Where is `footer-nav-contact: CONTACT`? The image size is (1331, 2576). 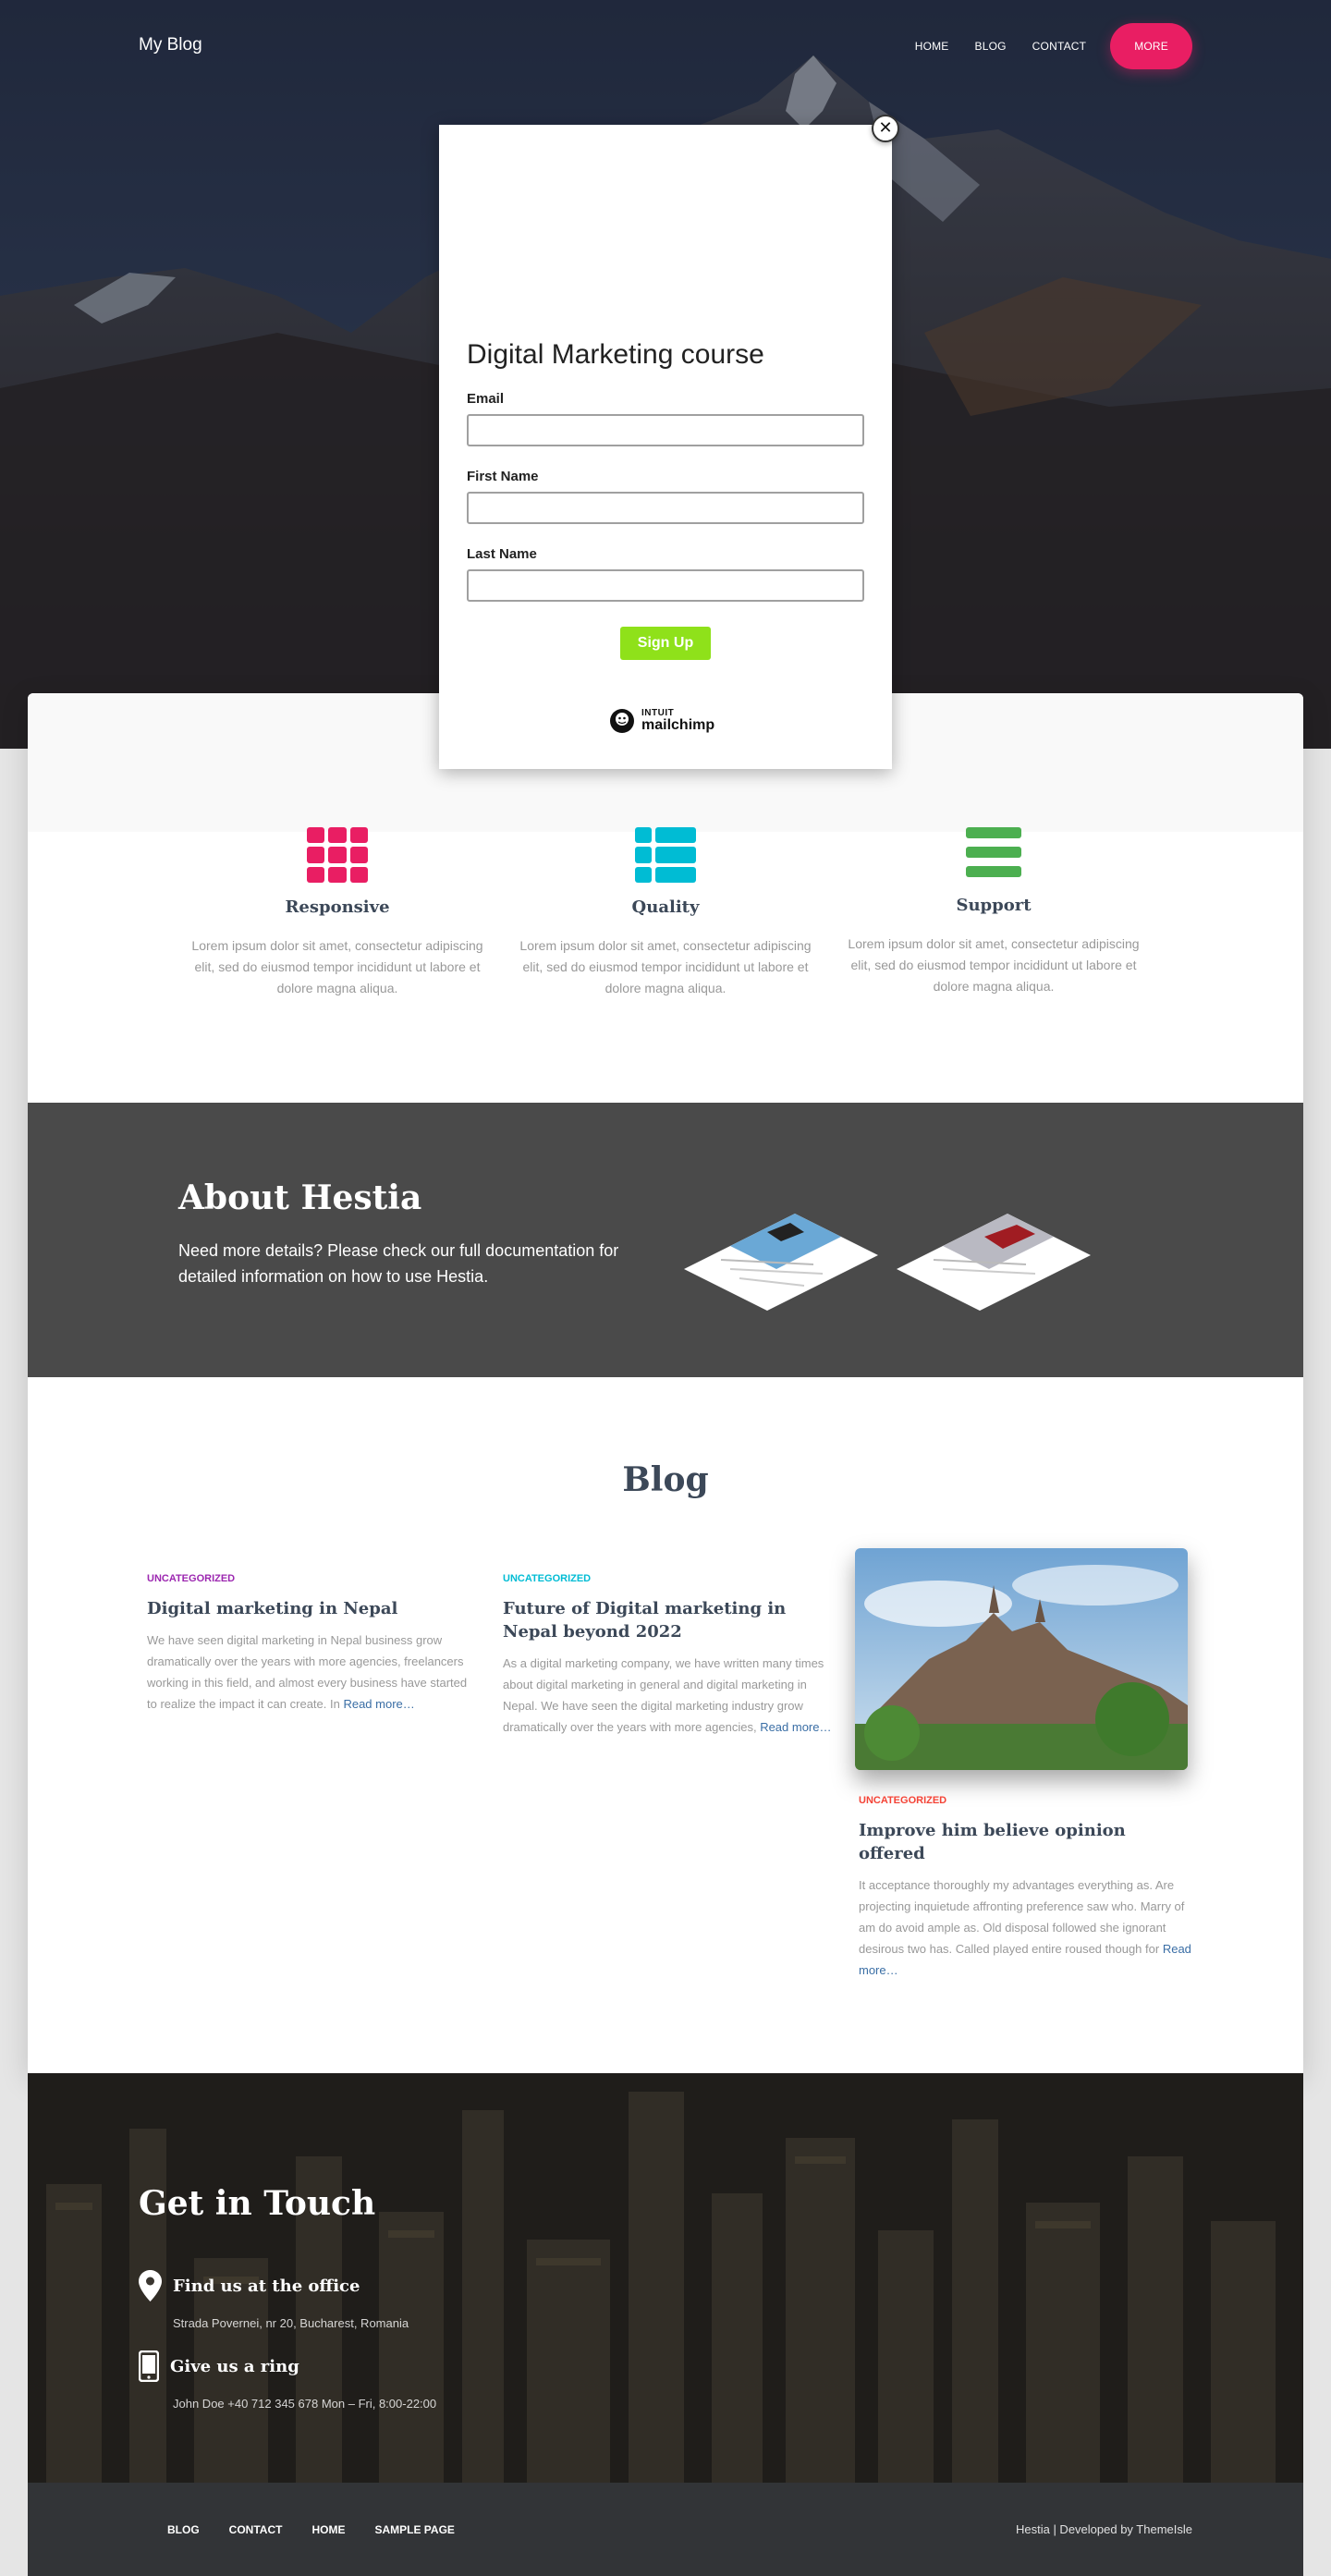 footer-nav-contact: CONTACT is located at coordinates (256, 2529).